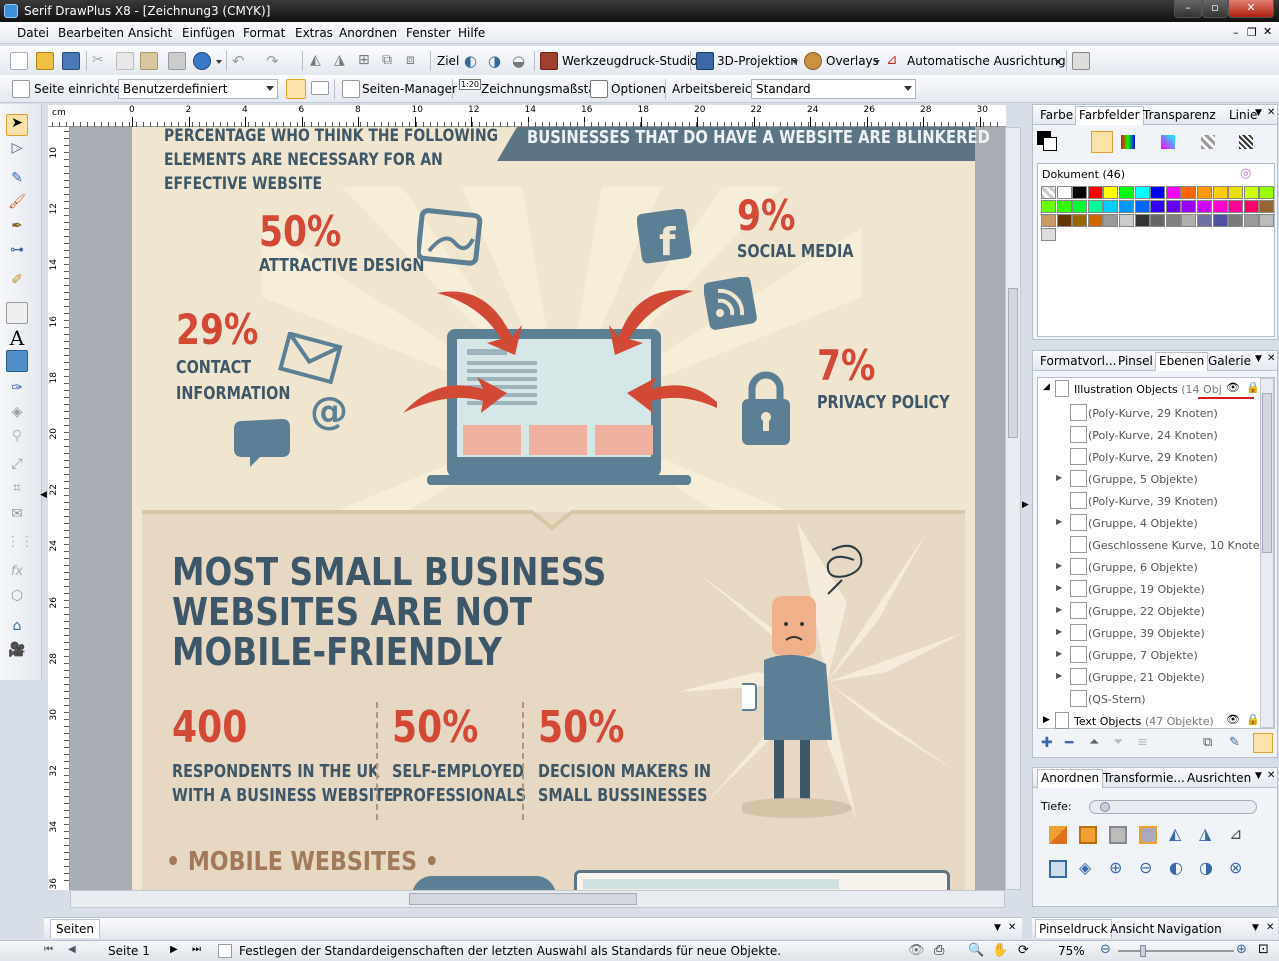 This screenshot has width=1279, height=961. What do you see at coordinates (275, 61) in the screenshot?
I see `redo-icon: ↷` at bounding box center [275, 61].